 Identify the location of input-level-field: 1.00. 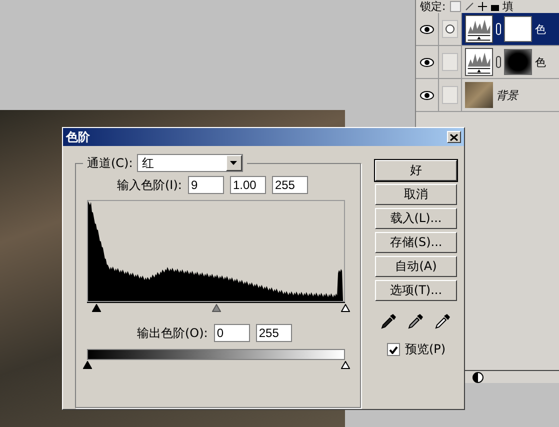
(248, 185).